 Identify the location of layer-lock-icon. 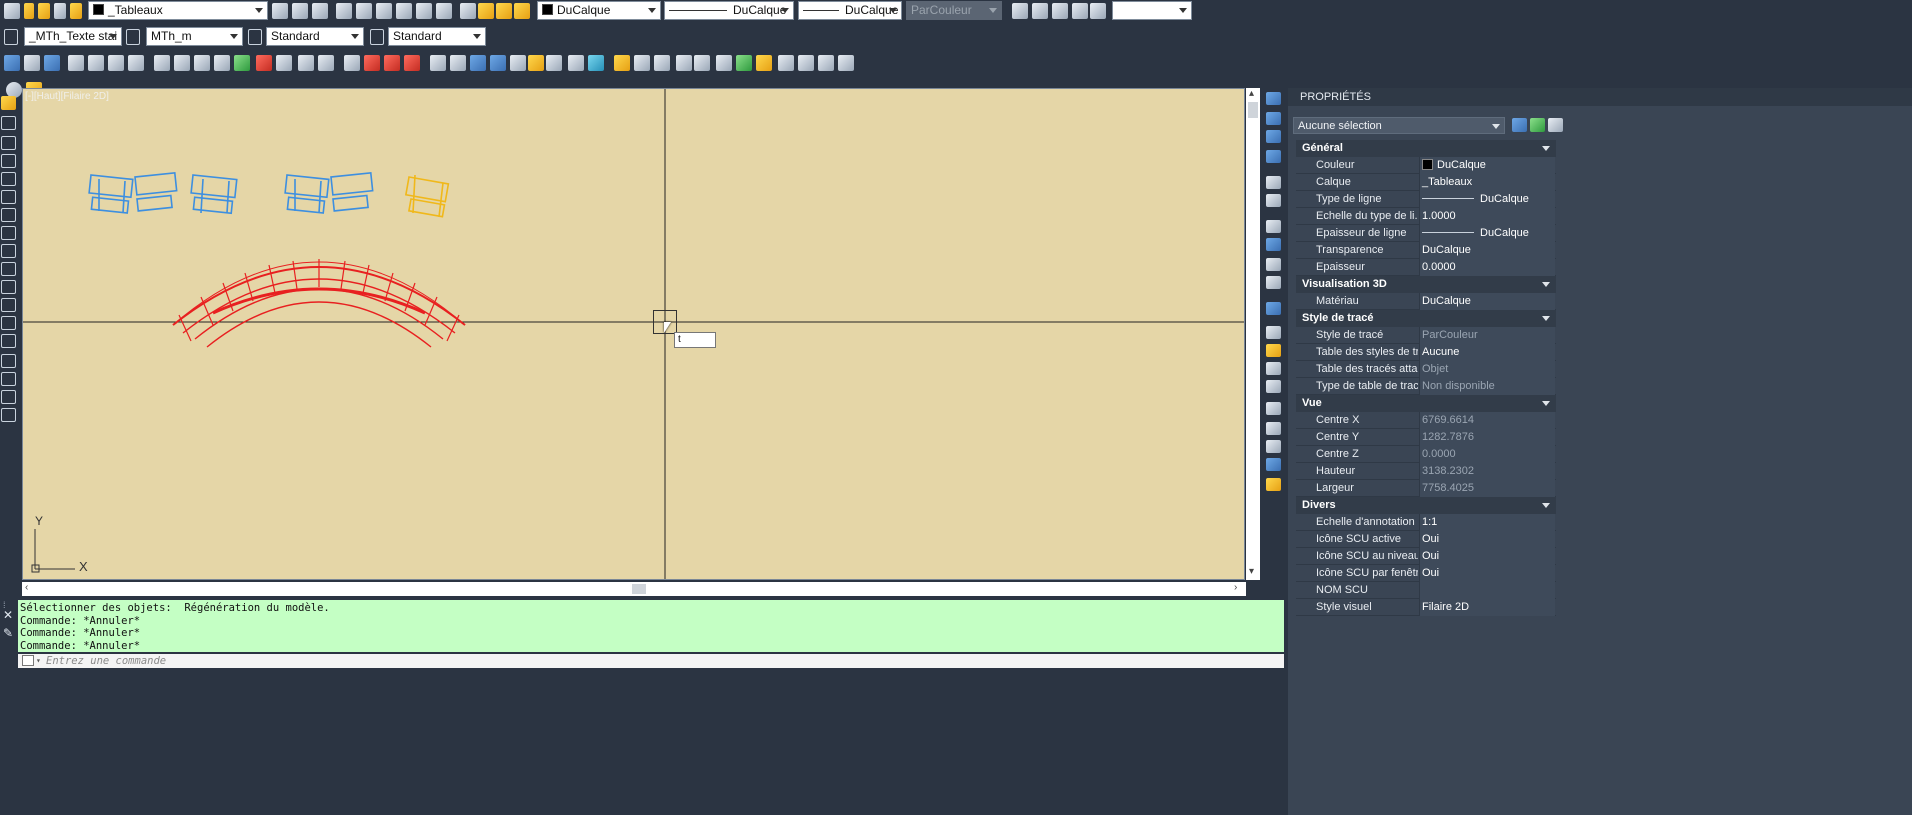
(424, 11).